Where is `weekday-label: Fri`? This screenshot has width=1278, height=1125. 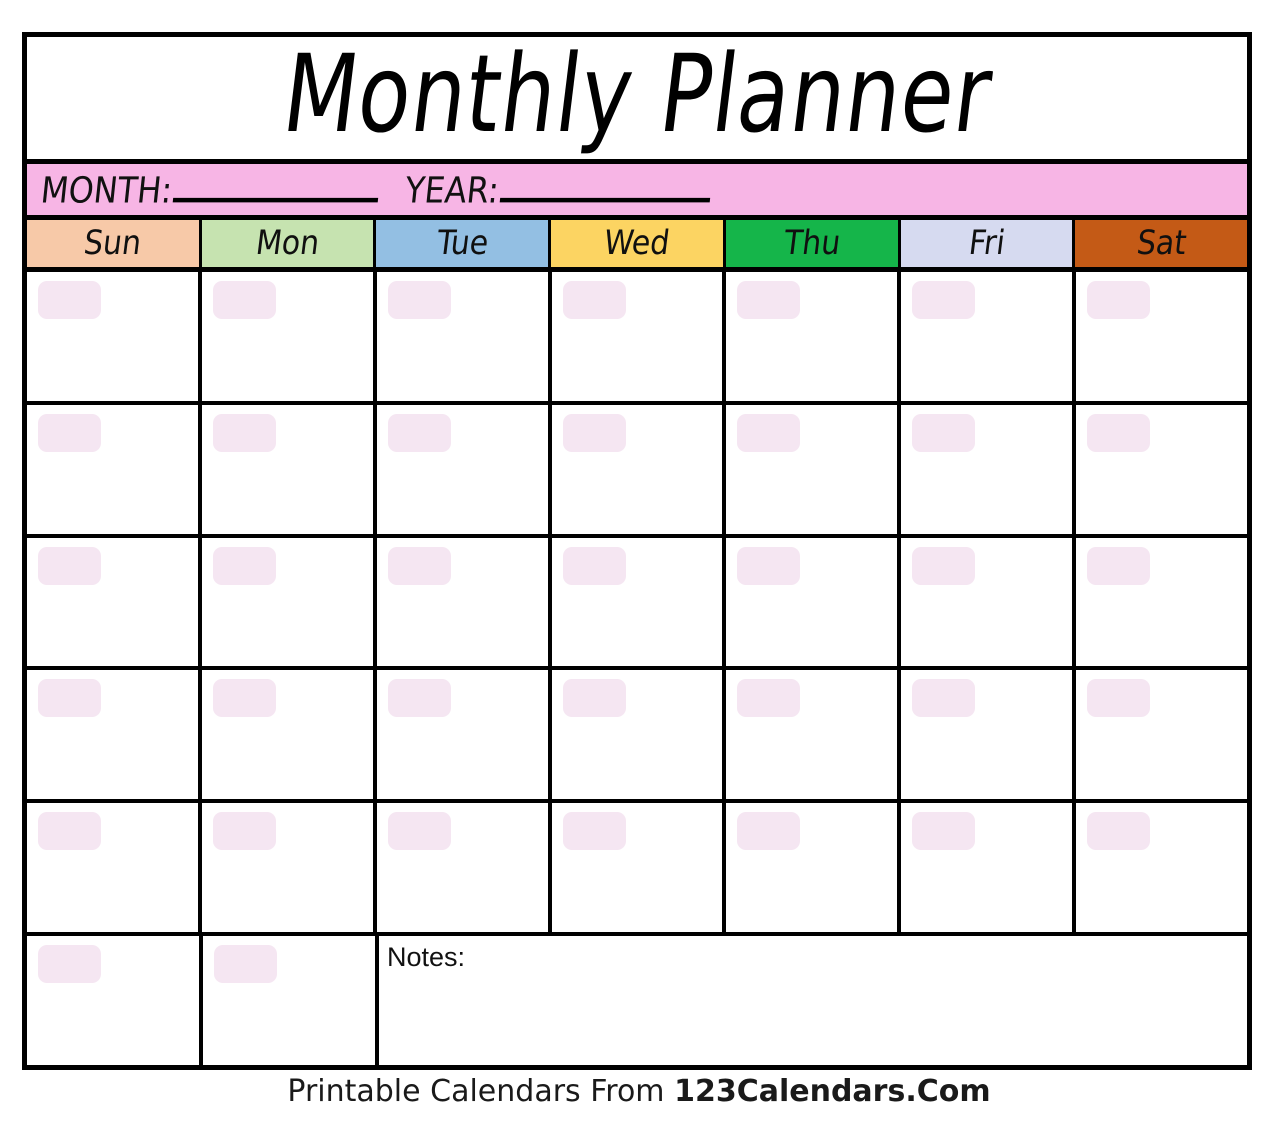
weekday-label: Fri is located at coordinates (986, 243).